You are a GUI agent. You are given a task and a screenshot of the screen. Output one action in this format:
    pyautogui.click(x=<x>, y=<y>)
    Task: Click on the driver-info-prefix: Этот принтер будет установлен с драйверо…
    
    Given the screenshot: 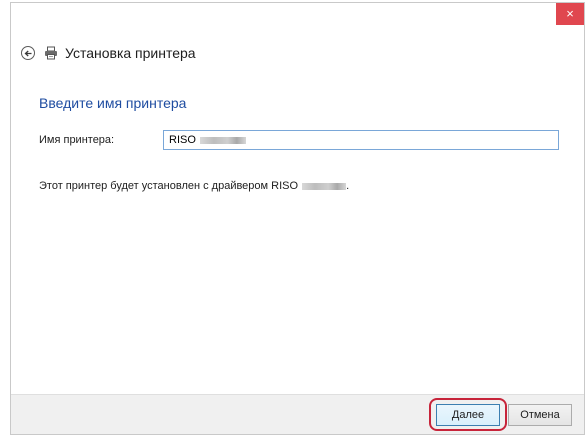 What is the action you would take?
    pyautogui.click(x=169, y=186)
    